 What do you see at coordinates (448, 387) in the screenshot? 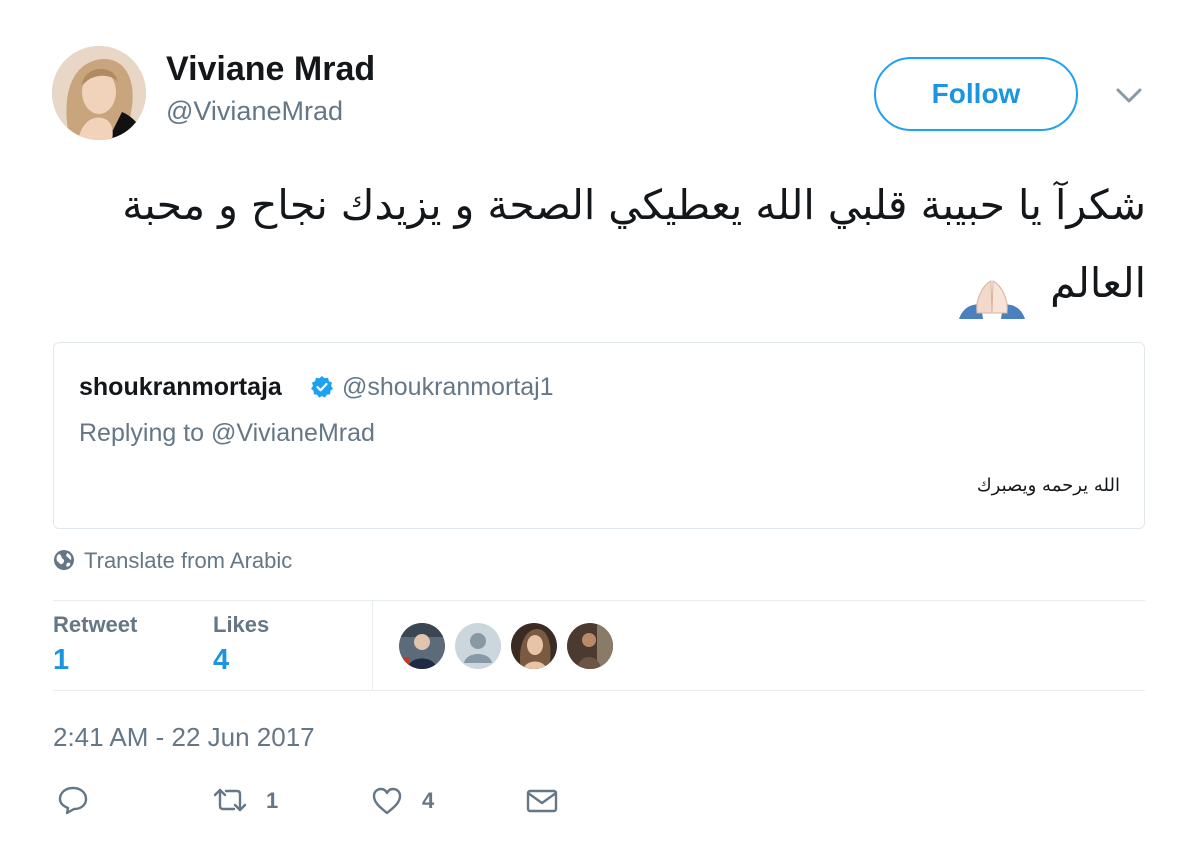
I see `quoted-author-handle: @shoukranmortaj1` at bounding box center [448, 387].